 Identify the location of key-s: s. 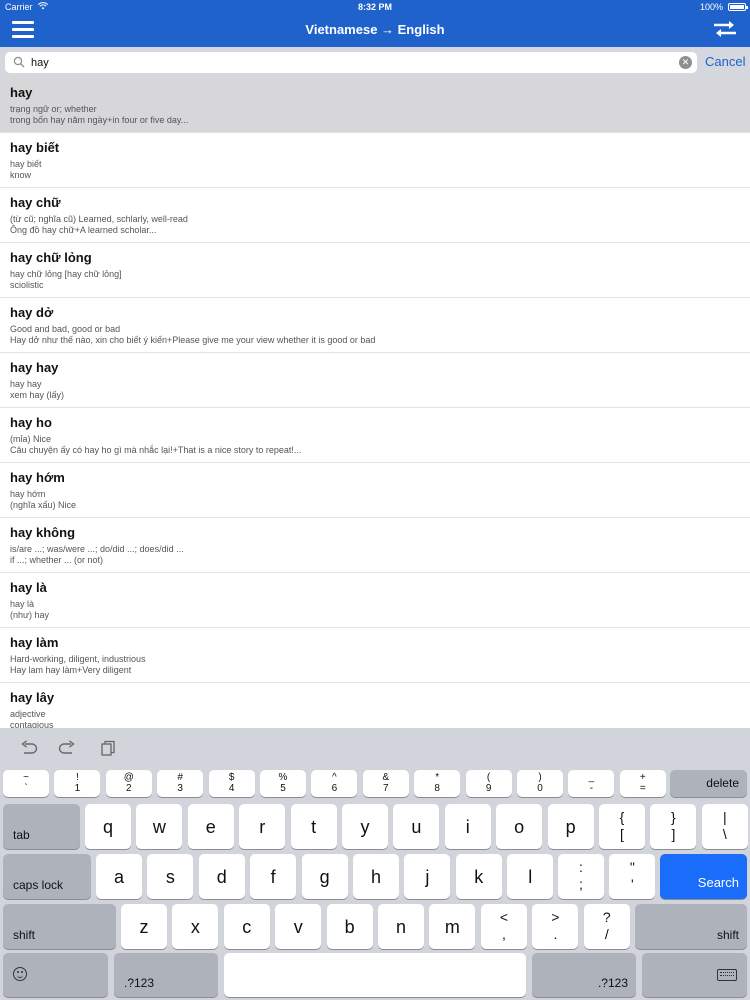
(170, 876).